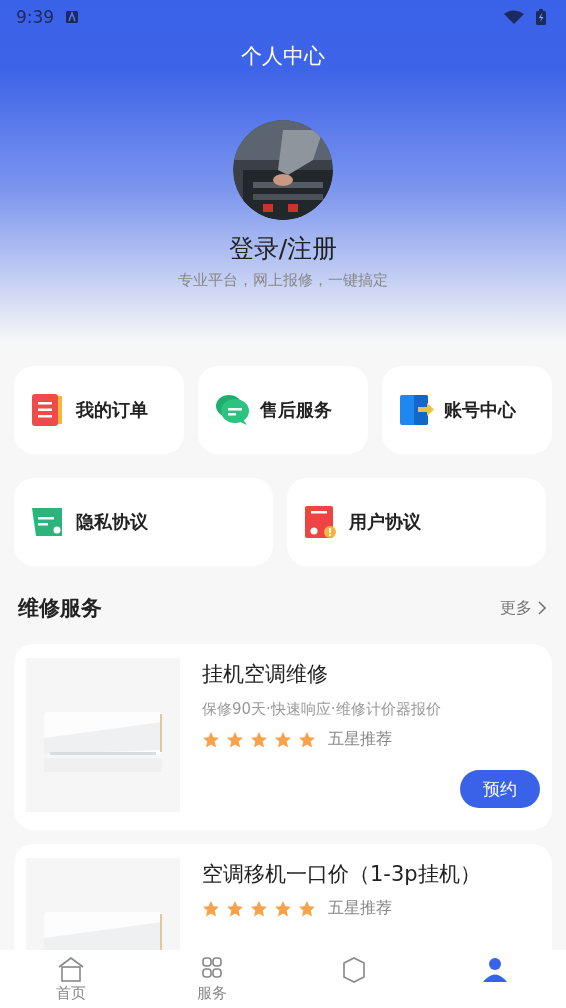  Describe the element at coordinates (232, 410) in the screenshot. I see `chat-icon` at that location.